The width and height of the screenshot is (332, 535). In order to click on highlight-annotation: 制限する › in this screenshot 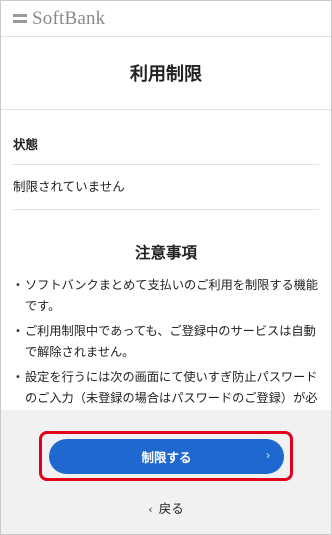, I will do `click(166, 456)`.